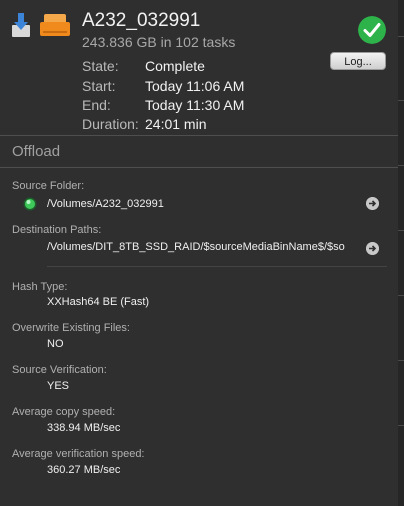 Image resolution: width=404 pixels, height=506 pixels. I want to click on copy-speed-value: 338.94 MB/sec, so click(84, 428).